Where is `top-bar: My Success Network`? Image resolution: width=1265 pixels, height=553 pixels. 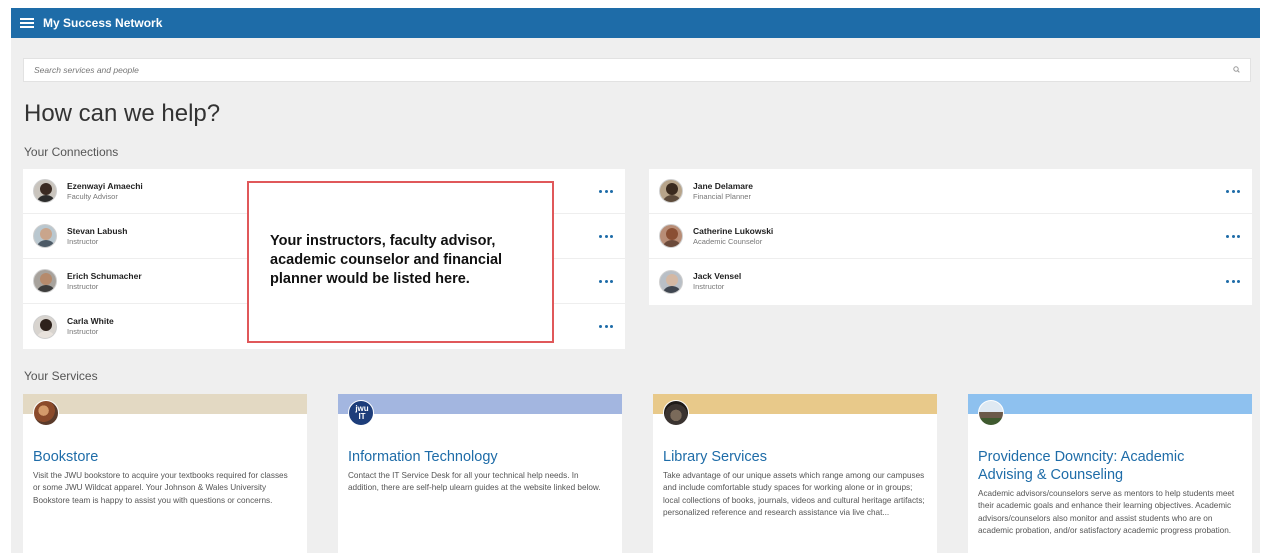 top-bar: My Success Network is located at coordinates (635, 23).